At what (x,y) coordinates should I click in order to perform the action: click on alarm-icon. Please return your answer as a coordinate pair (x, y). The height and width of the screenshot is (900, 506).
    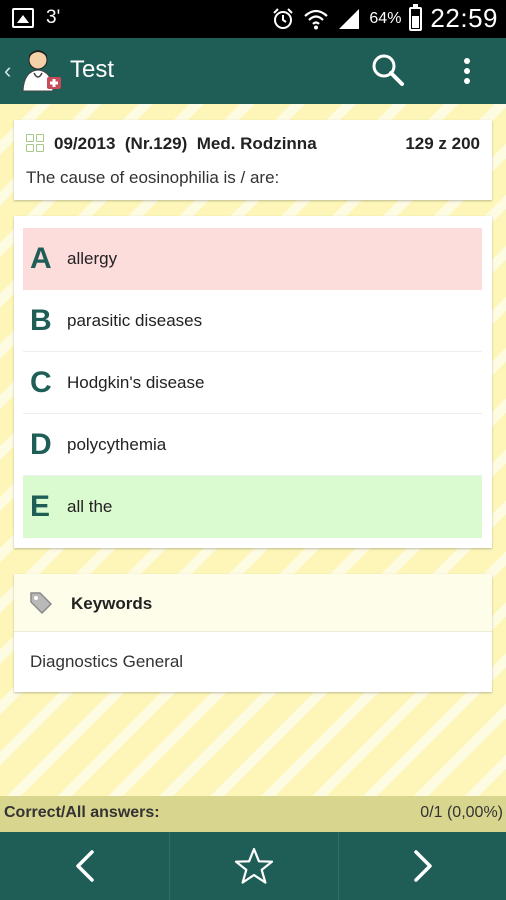
    Looking at the image, I should click on (283, 18).